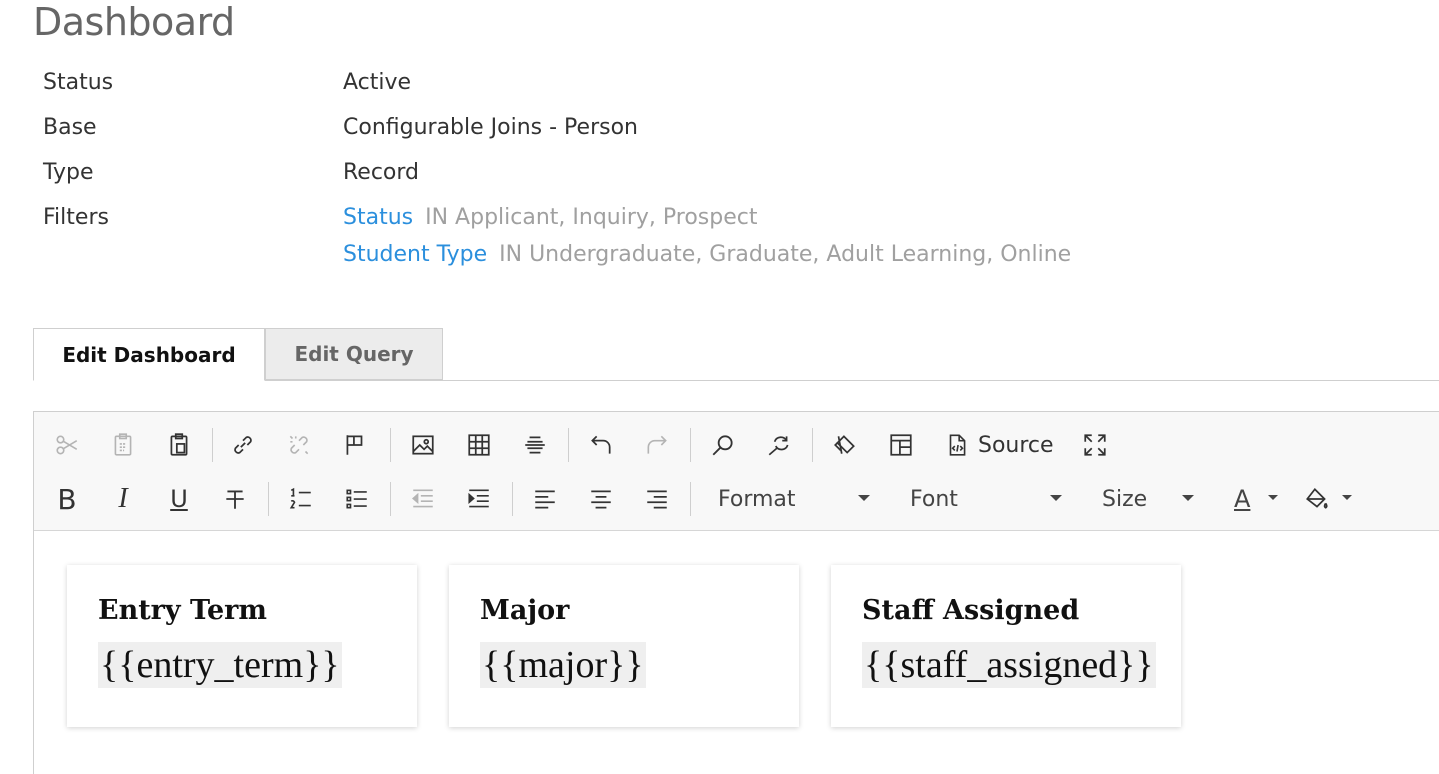 The width and height of the screenshot is (1439, 774). I want to click on card-token: {{major}}, so click(563, 665).